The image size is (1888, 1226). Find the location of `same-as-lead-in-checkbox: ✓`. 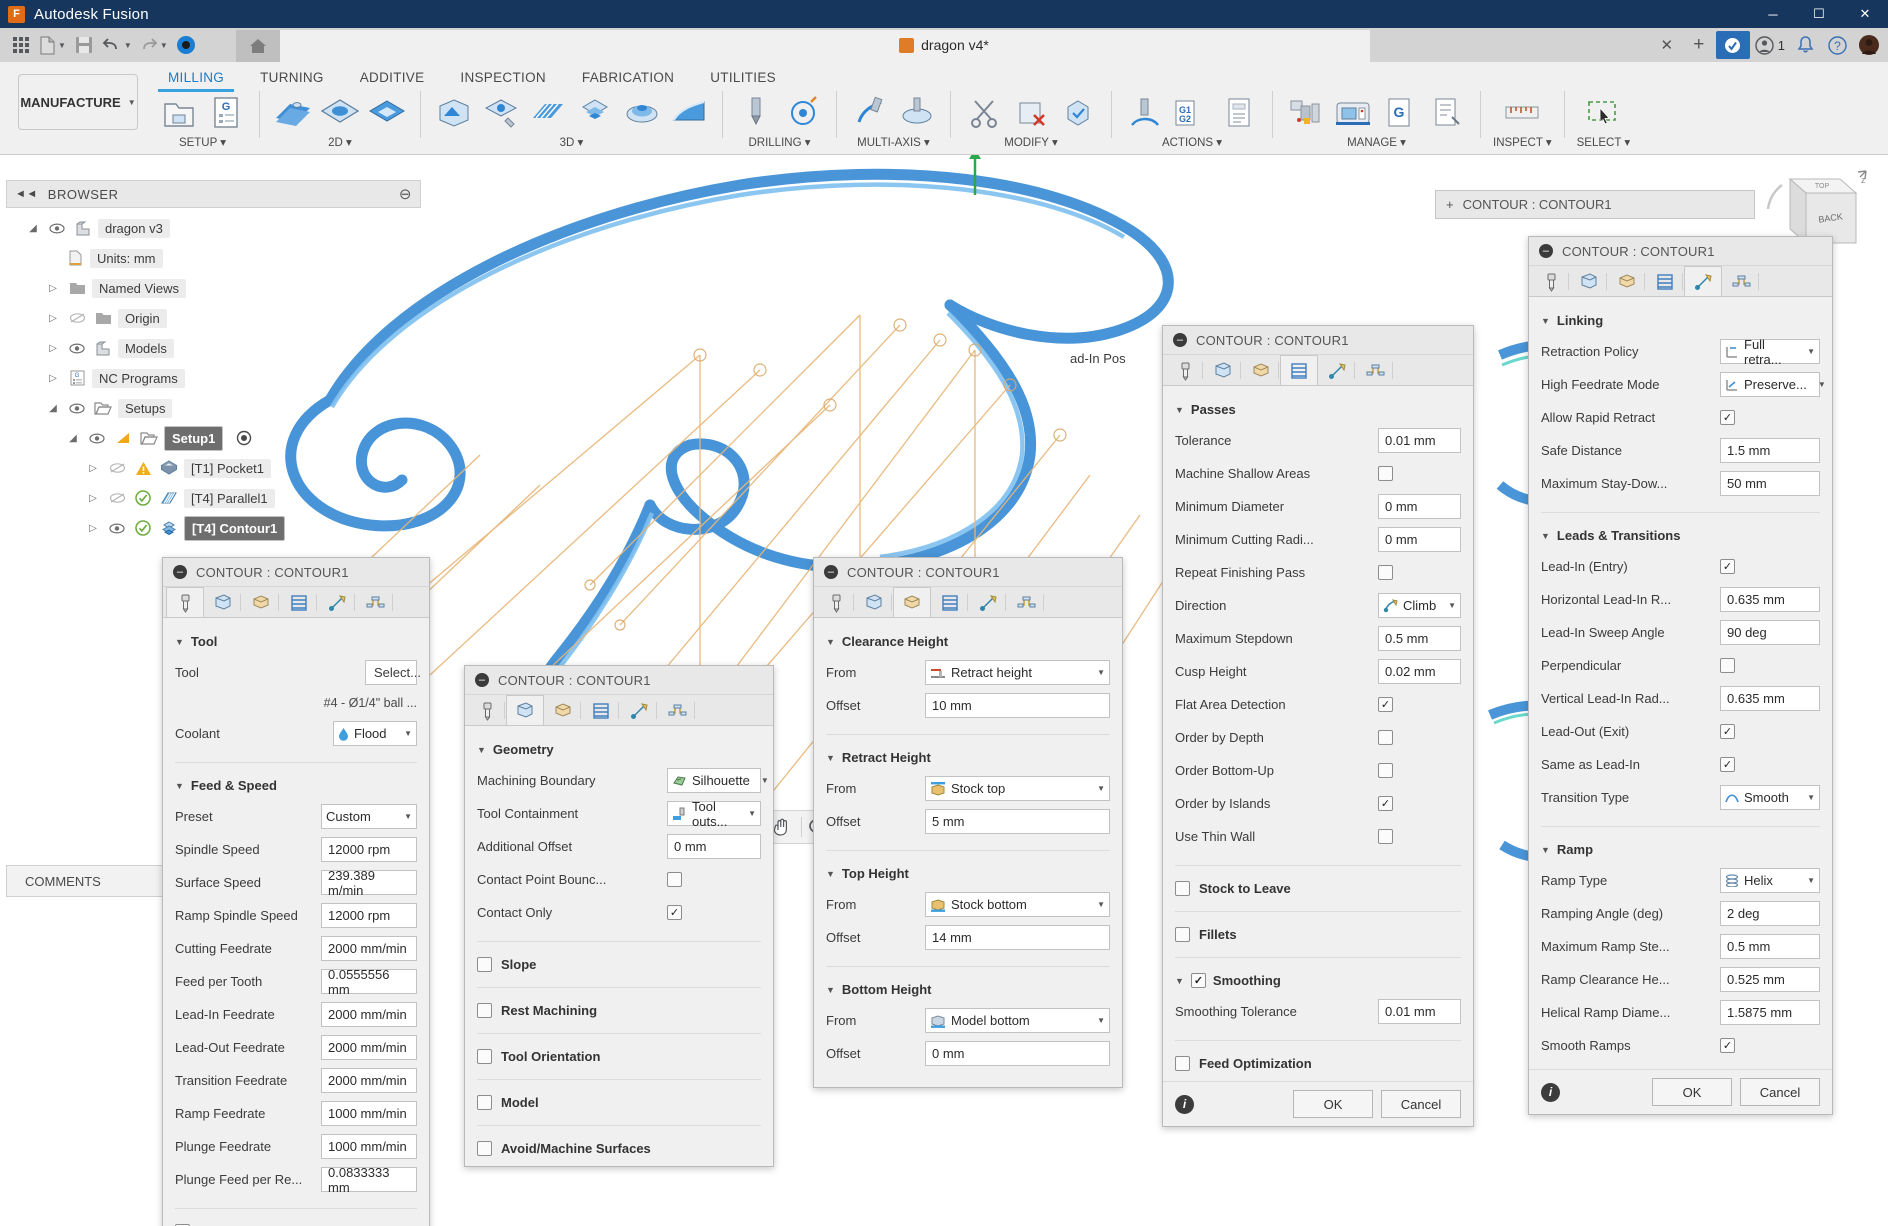

same-as-lead-in-checkbox: ✓ is located at coordinates (1727, 764).